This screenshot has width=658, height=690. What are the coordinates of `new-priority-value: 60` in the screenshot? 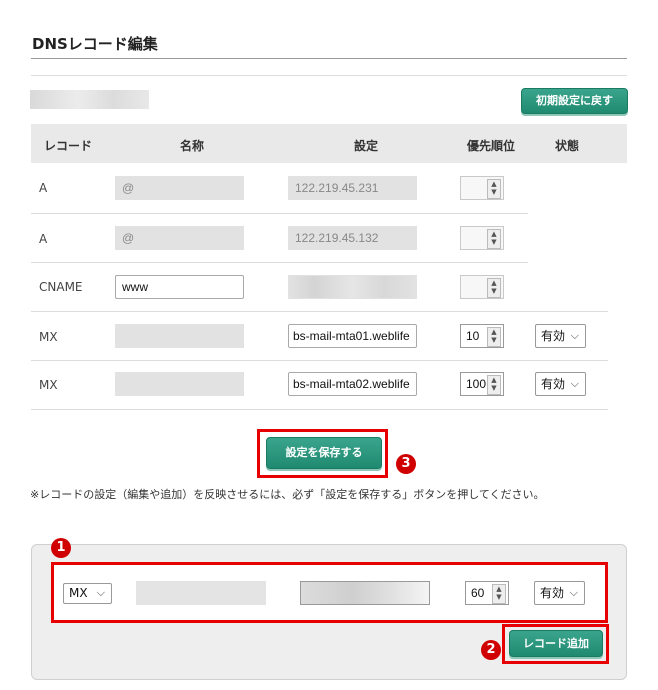 It's located at (478, 593).